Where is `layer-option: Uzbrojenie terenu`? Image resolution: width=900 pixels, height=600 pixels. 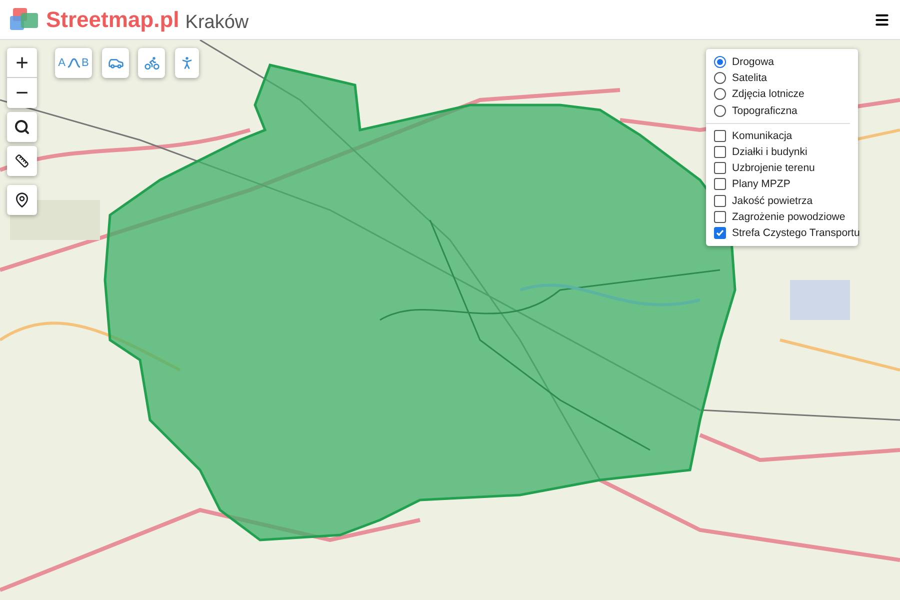
layer-option: Uzbrojenie terenu is located at coordinates (786, 168).